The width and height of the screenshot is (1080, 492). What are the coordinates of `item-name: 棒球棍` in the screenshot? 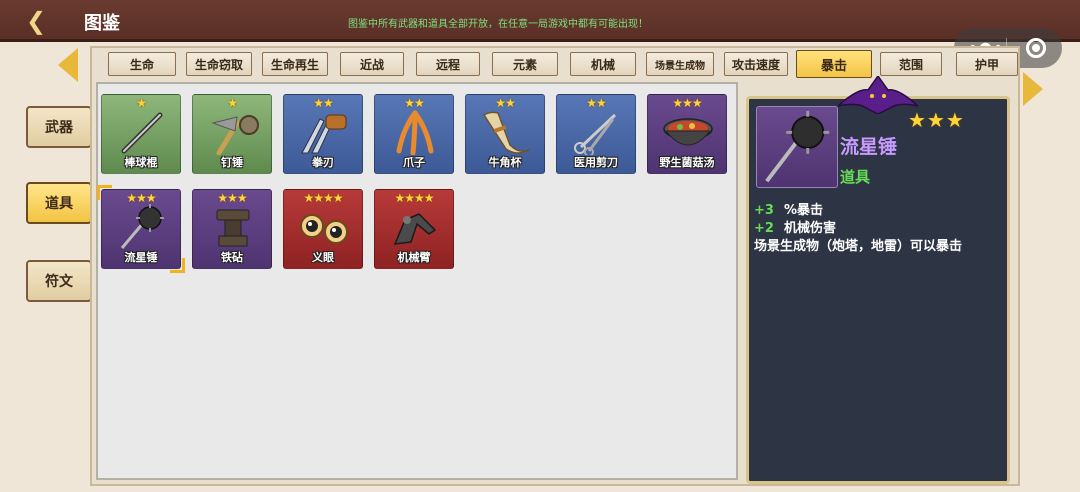 It's located at (141, 162).